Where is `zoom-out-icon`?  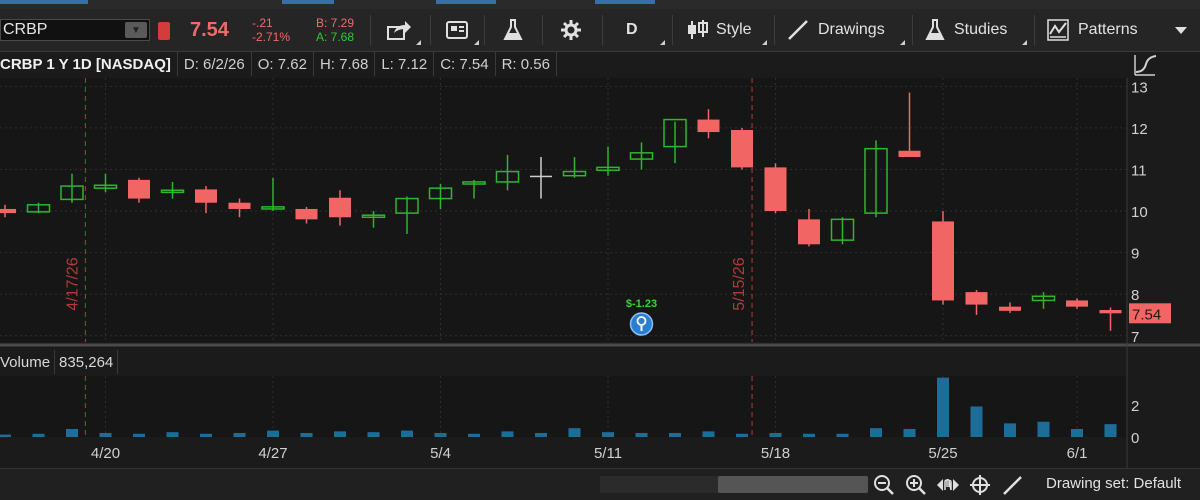
zoom-out-icon is located at coordinates (884, 485).